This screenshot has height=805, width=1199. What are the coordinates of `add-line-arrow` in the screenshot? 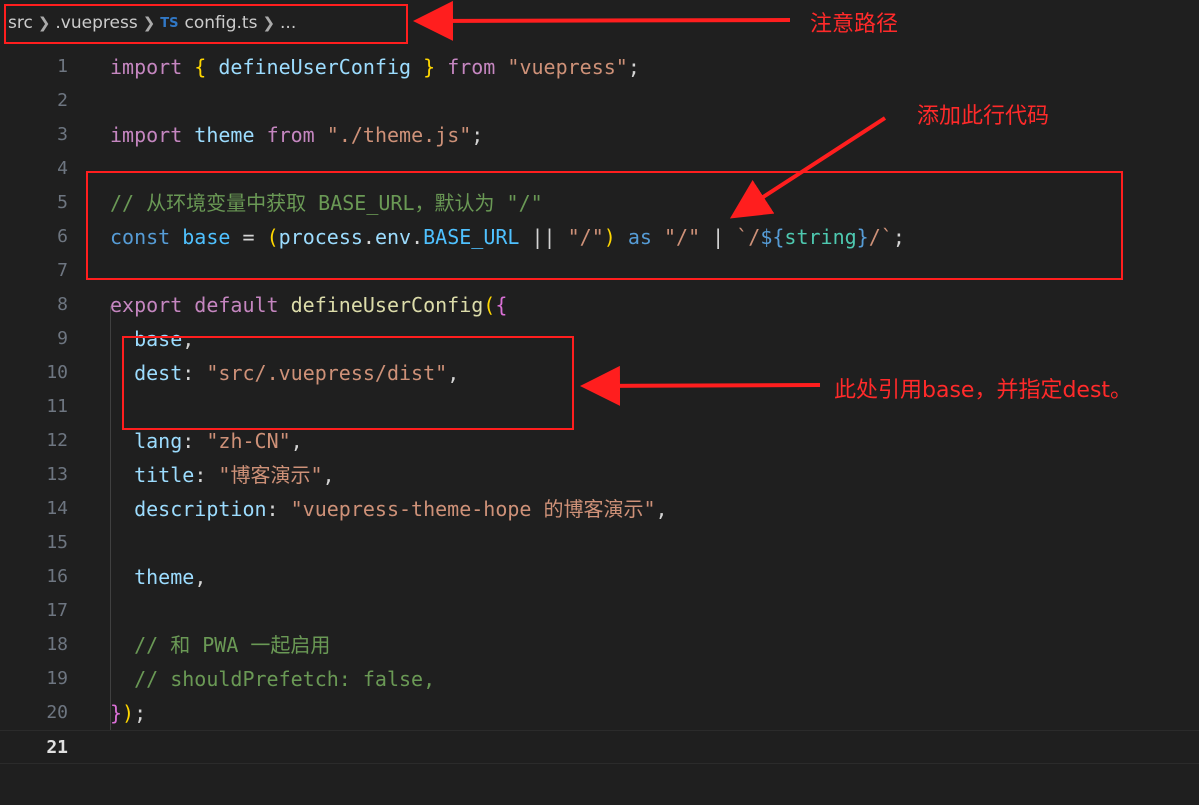 It's located at (808, 167).